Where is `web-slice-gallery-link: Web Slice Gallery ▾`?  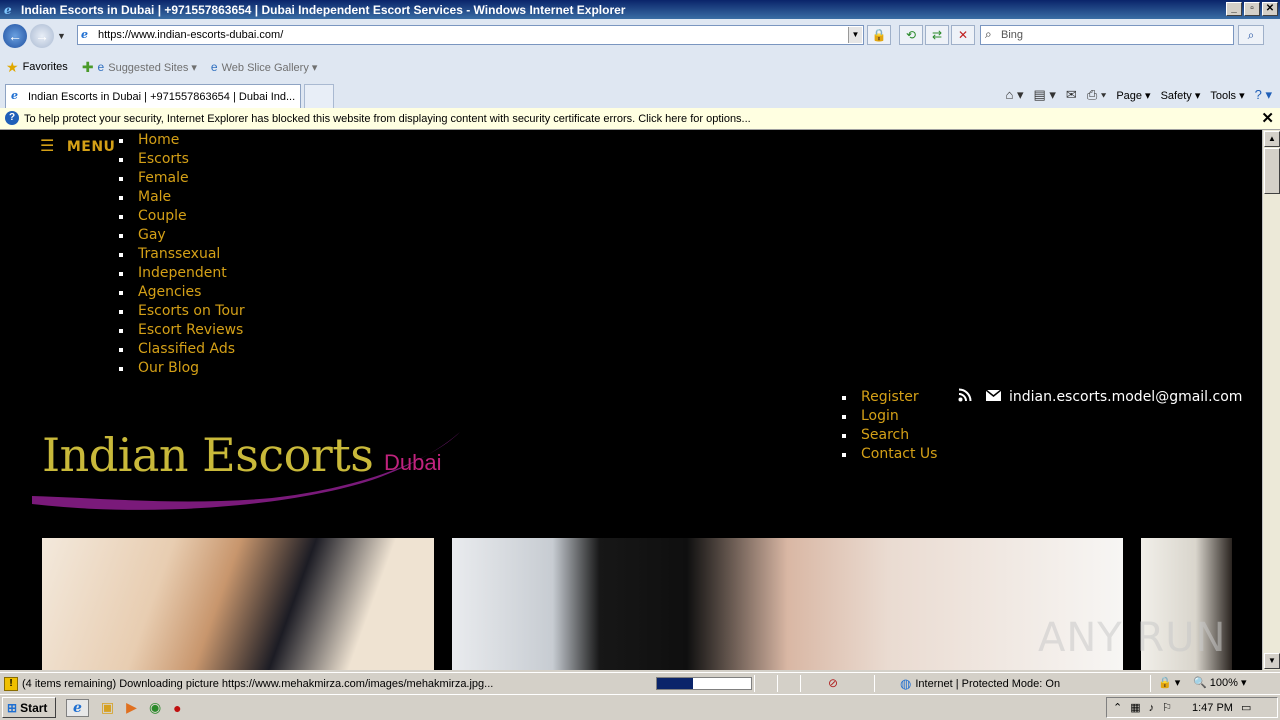 web-slice-gallery-link: Web Slice Gallery ▾ is located at coordinates (270, 67).